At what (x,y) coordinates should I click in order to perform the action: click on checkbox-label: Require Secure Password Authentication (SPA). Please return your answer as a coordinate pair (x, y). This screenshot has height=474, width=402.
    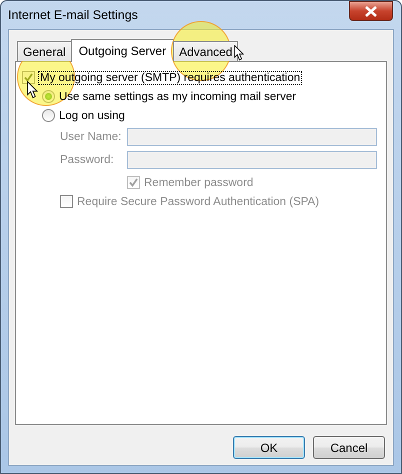
    Looking at the image, I should click on (198, 202).